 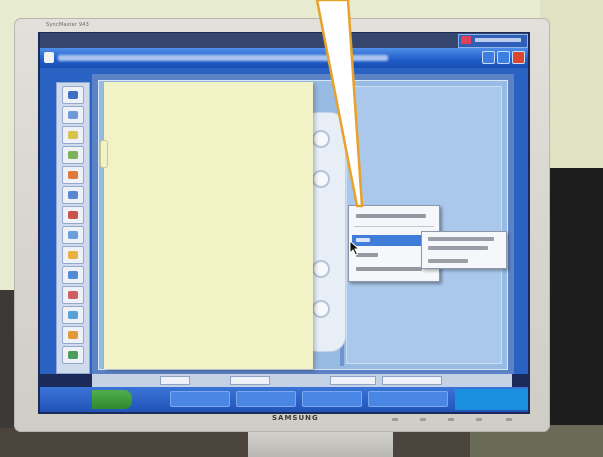 What do you see at coordinates (339, 104) in the screenshot?
I see `callout-pointer` at bounding box center [339, 104].